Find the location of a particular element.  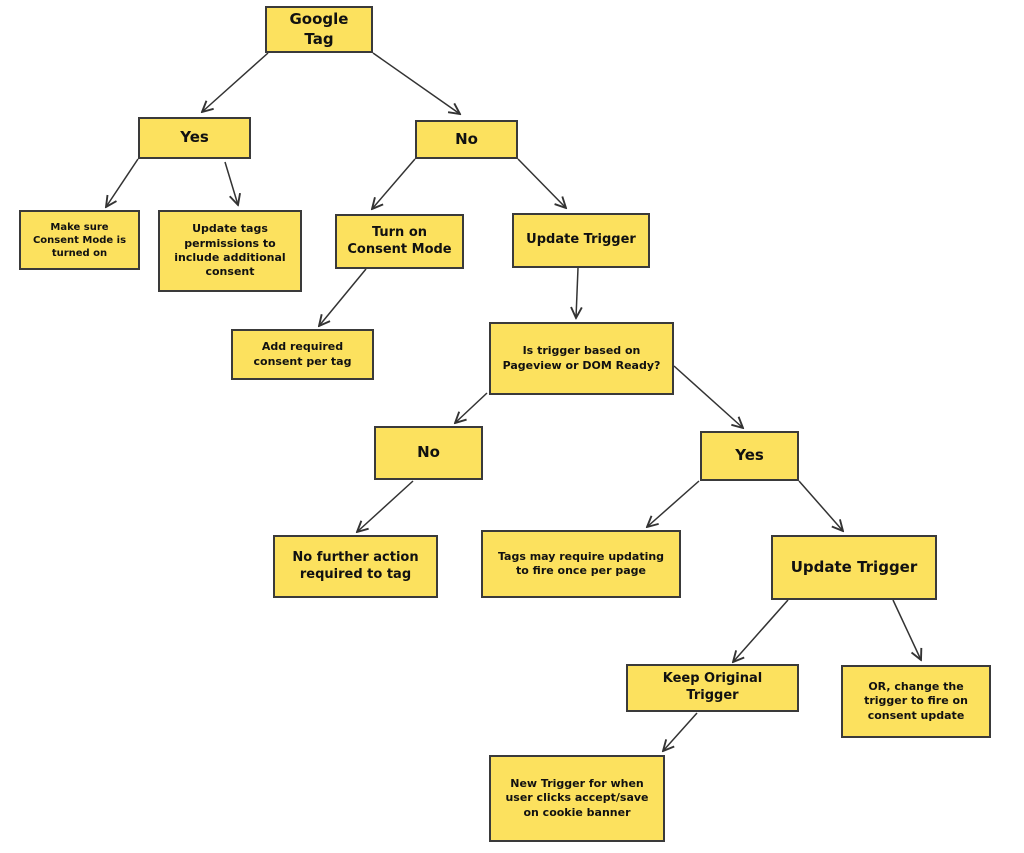

arrow-yes-1-to-update-permissions is located at coordinates (231, 183).